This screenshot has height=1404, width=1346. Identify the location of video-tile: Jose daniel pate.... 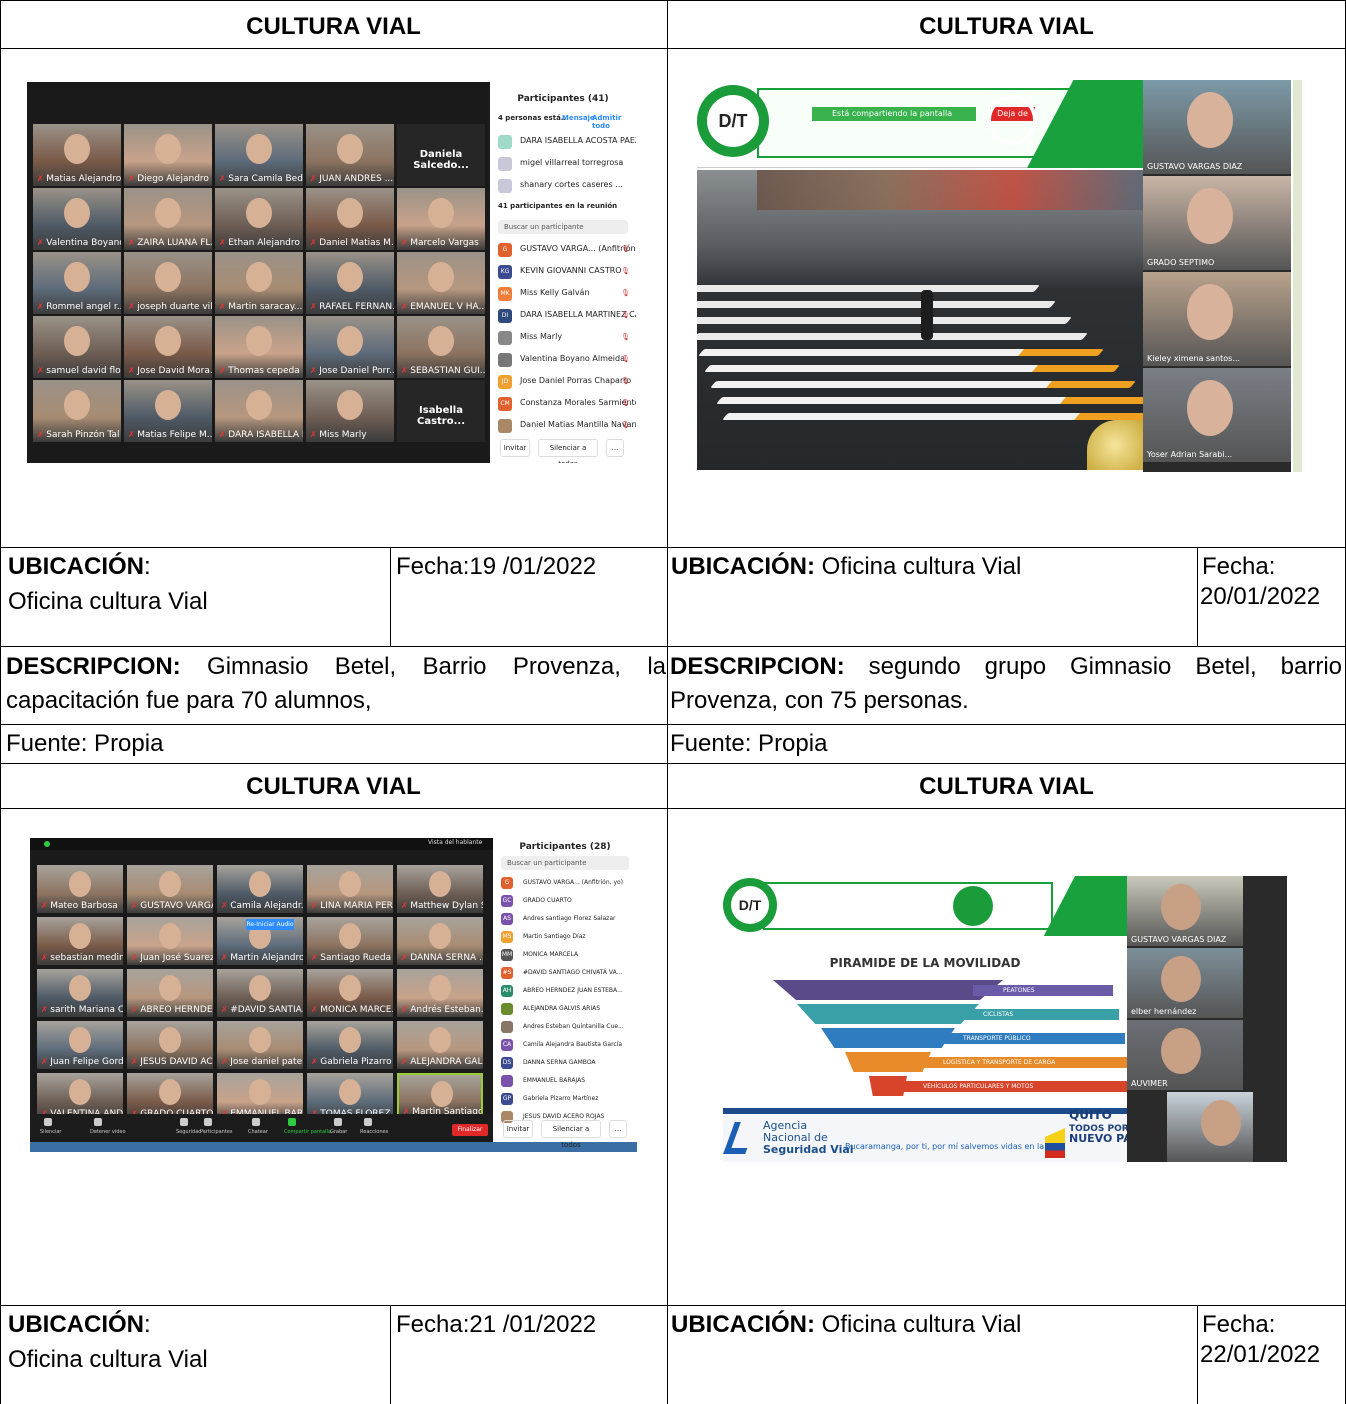
(260, 1045).